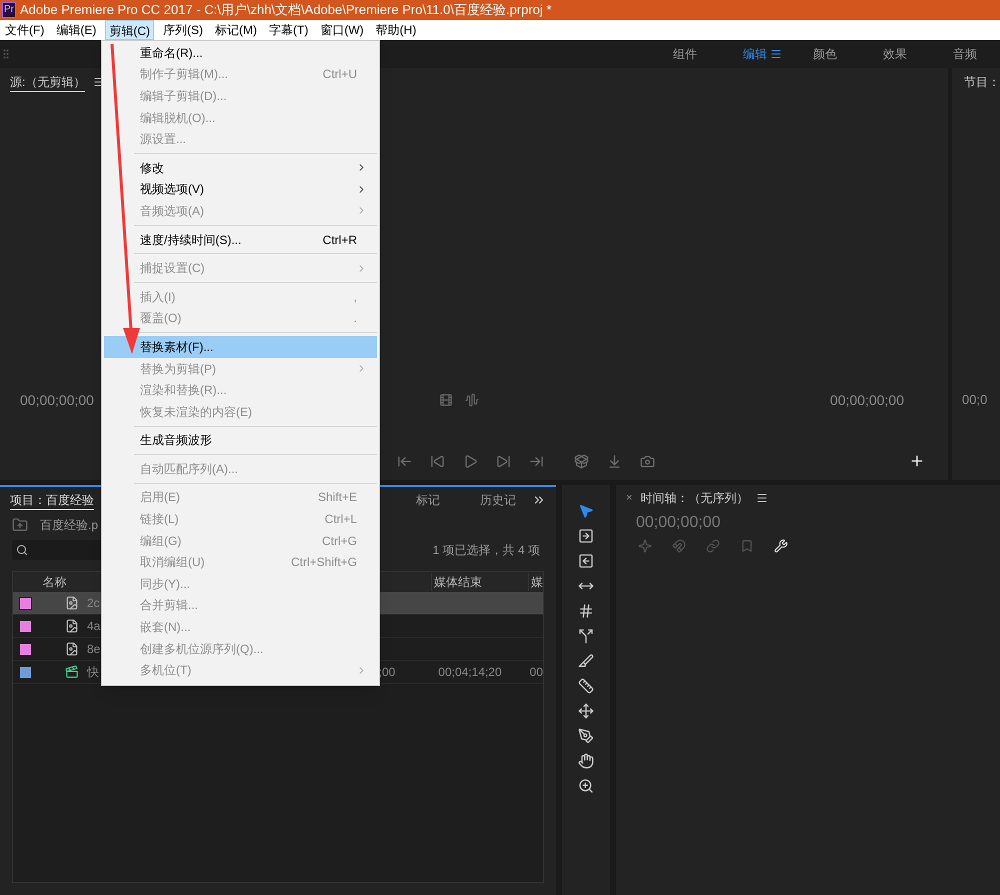  What do you see at coordinates (536, 461) in the screenshot?
I see `mark-out-icon` at bounding box center [536, 461].